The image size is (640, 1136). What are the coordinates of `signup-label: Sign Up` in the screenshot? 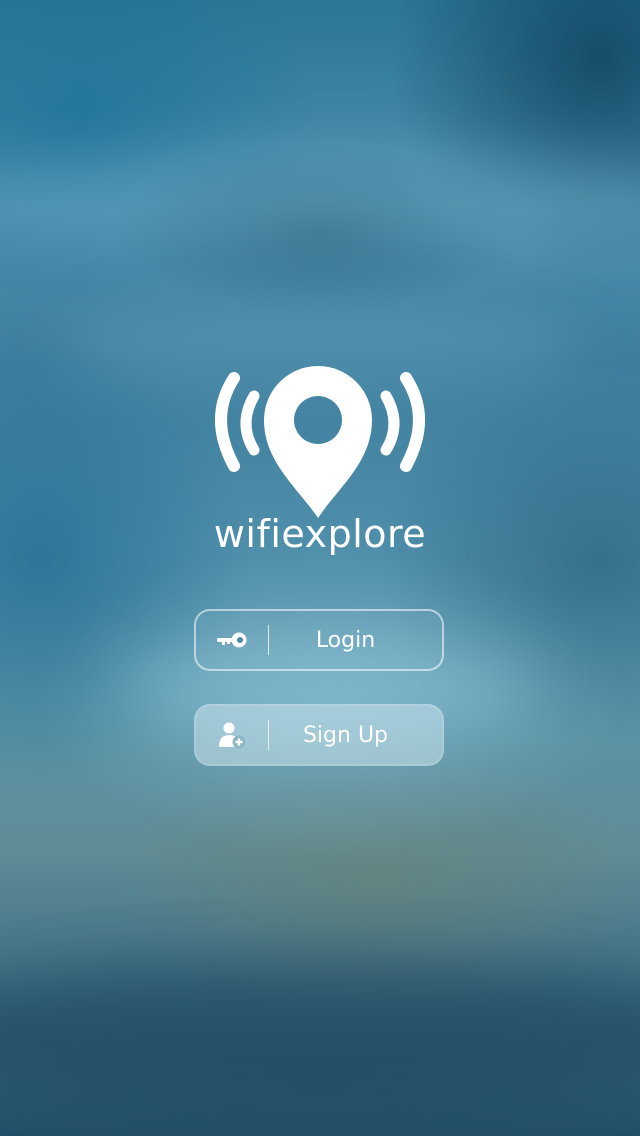 It's located at (345, 735).